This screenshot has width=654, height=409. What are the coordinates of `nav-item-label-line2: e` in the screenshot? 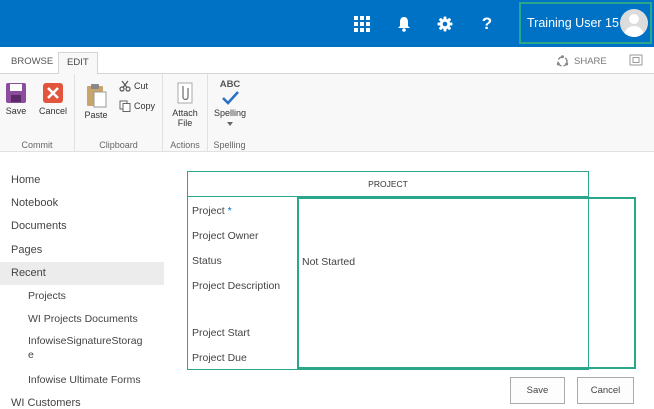 It's located at (31, 355).